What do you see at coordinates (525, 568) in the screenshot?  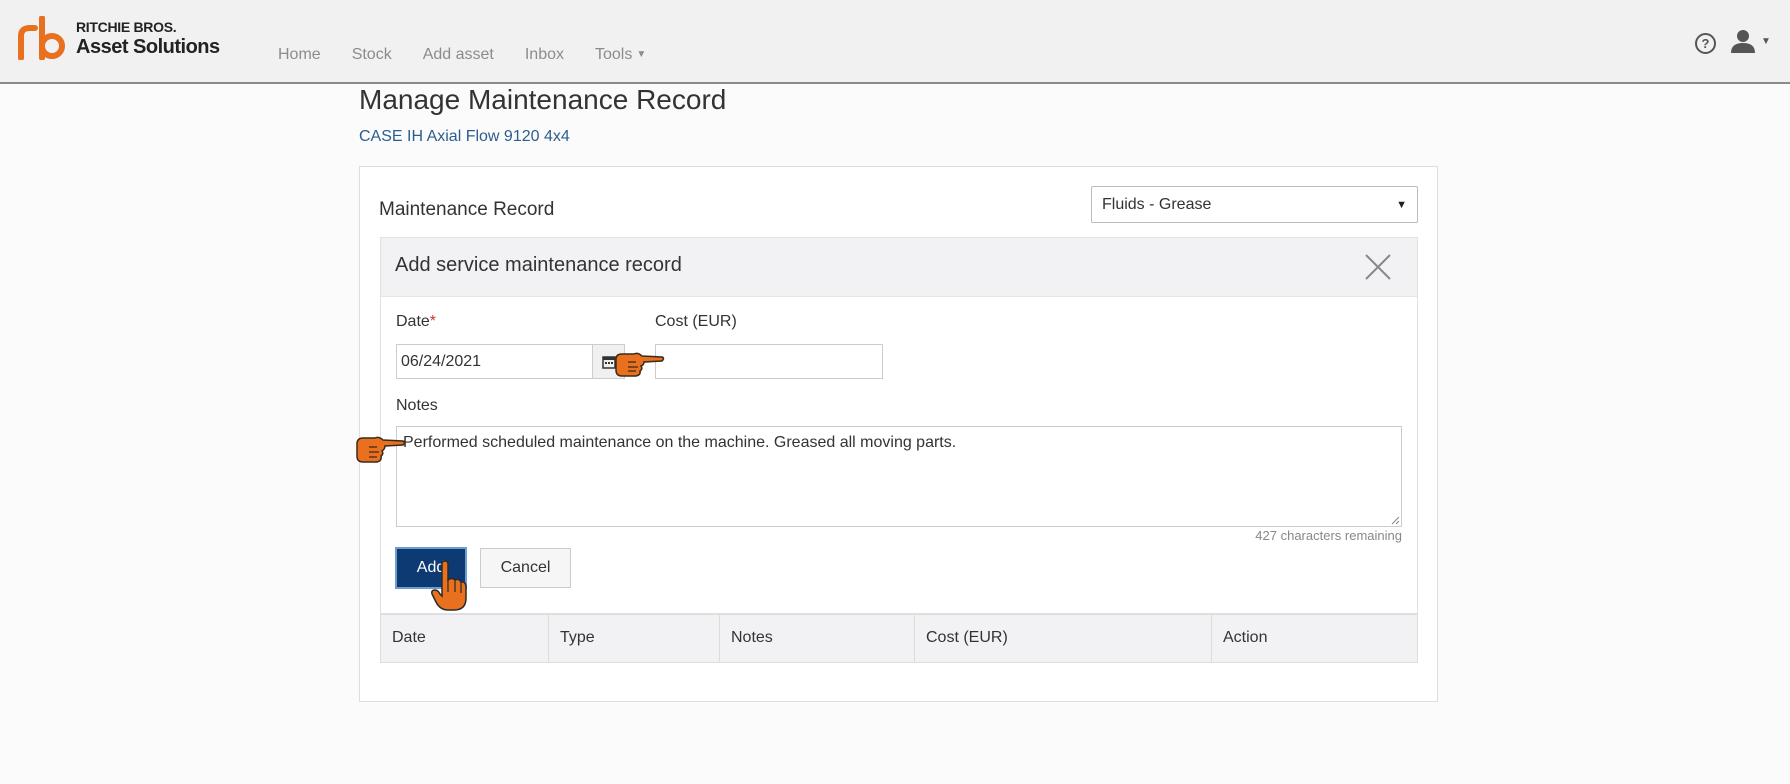 I see `cancel-button: Cancel` at bounding box center [525, 568].